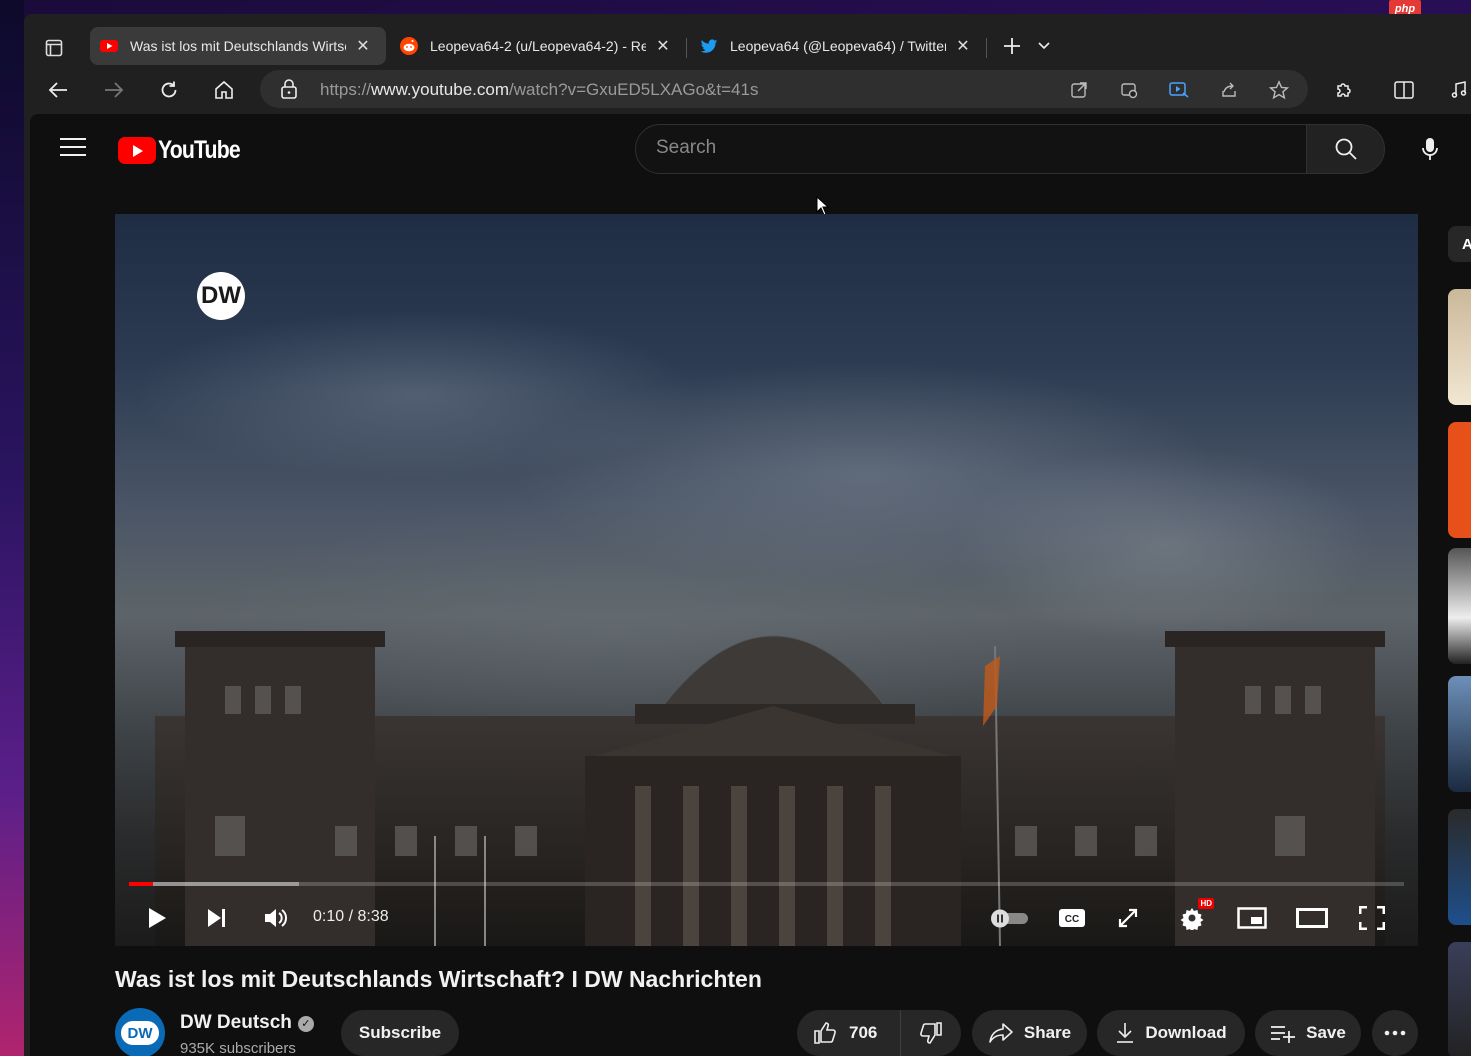 The width and height of the screenshot is (1471, 1056). What do you see at coordinates (1179, 90) in the screenshot?
I see `video-translate-icon` at bounding box center [1179, 90].